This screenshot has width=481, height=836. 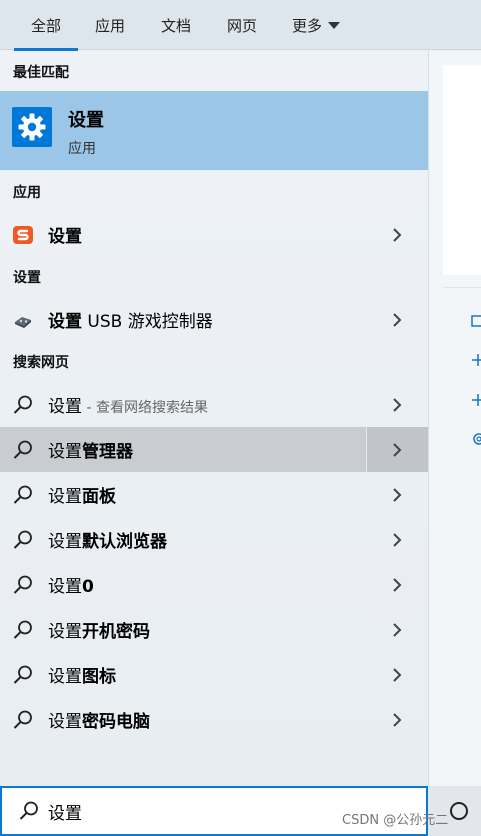 What do you see at coordinates (476, 439) in the screenshot?
I see `app-settings-icon` at bounding box center [476, 439].